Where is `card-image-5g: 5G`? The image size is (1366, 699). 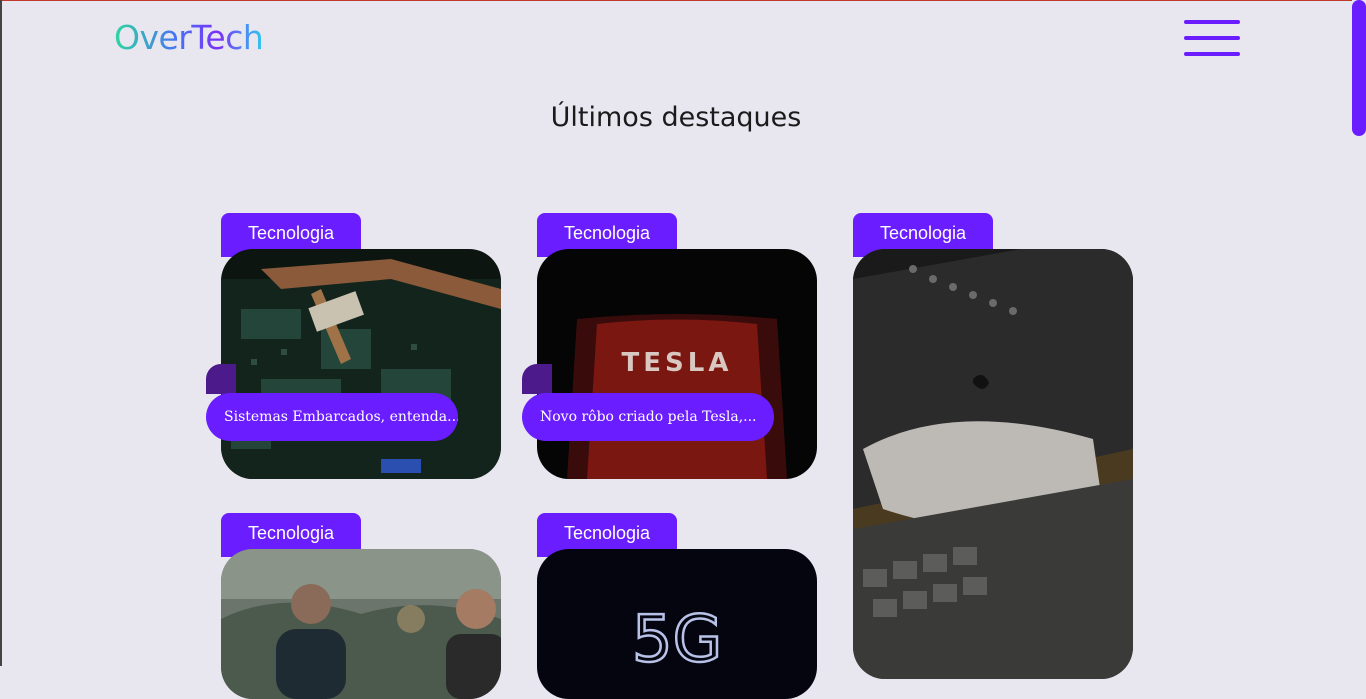 card-image-5g: 5G is located at coordinates (677, 624).